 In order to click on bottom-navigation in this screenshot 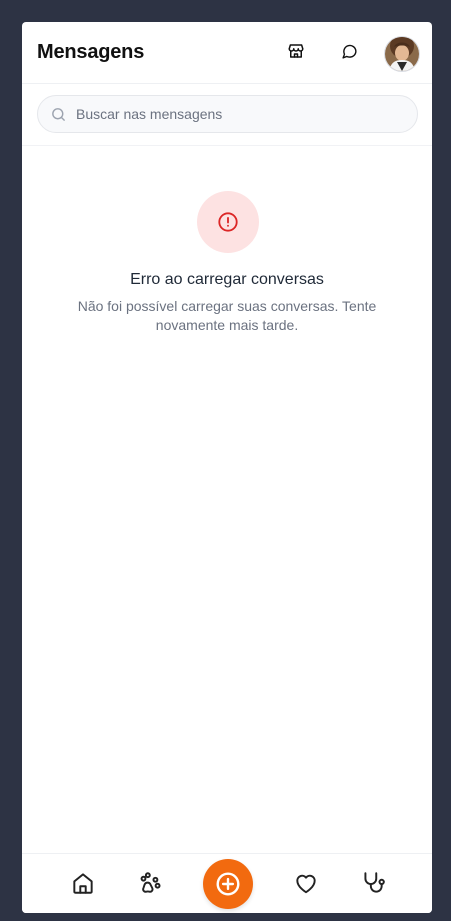, I will do `click(227, 883)`.